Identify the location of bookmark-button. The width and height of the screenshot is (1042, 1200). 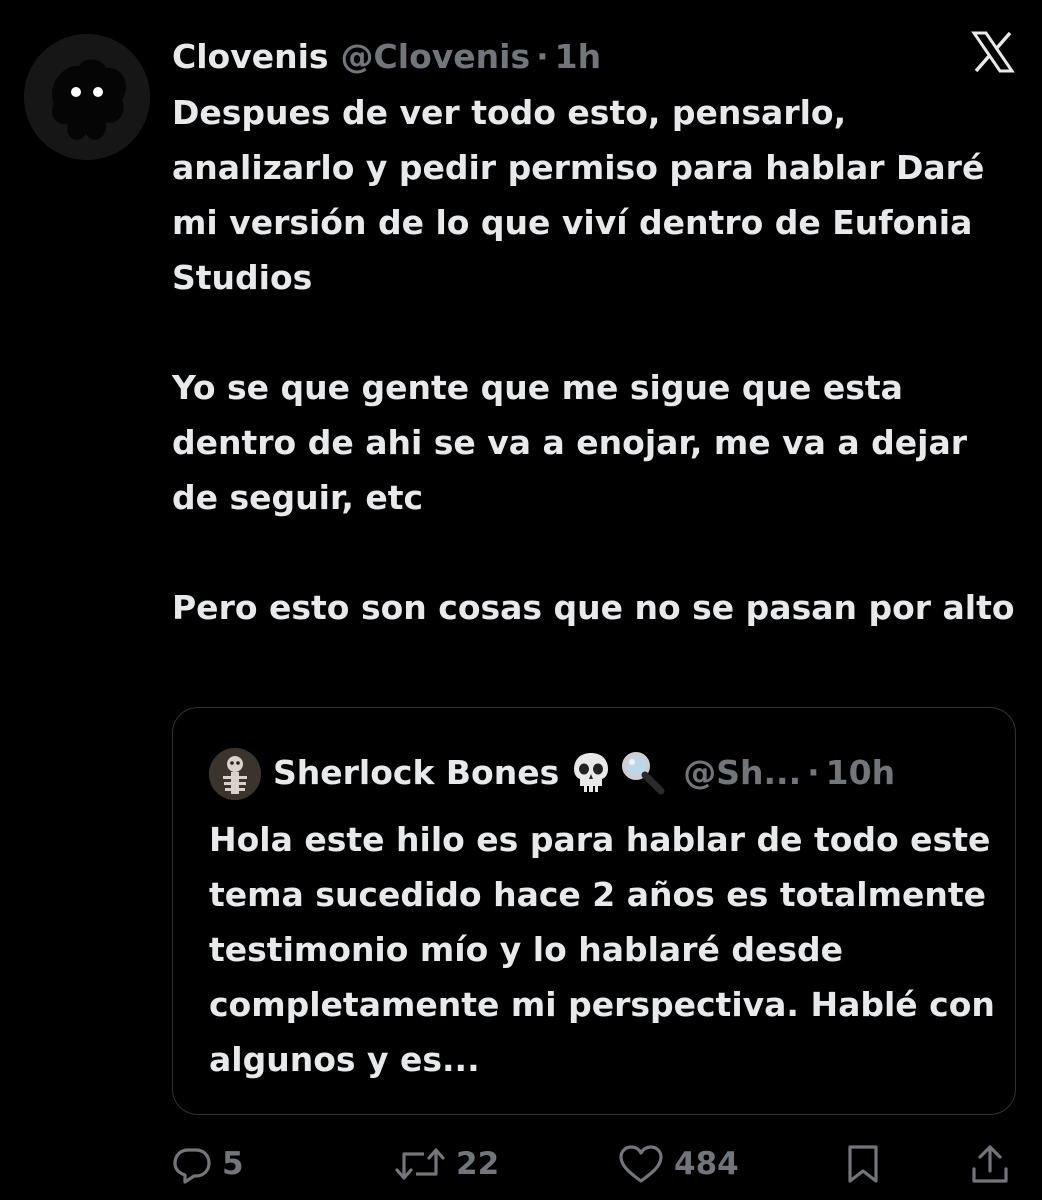
(863, 1164).